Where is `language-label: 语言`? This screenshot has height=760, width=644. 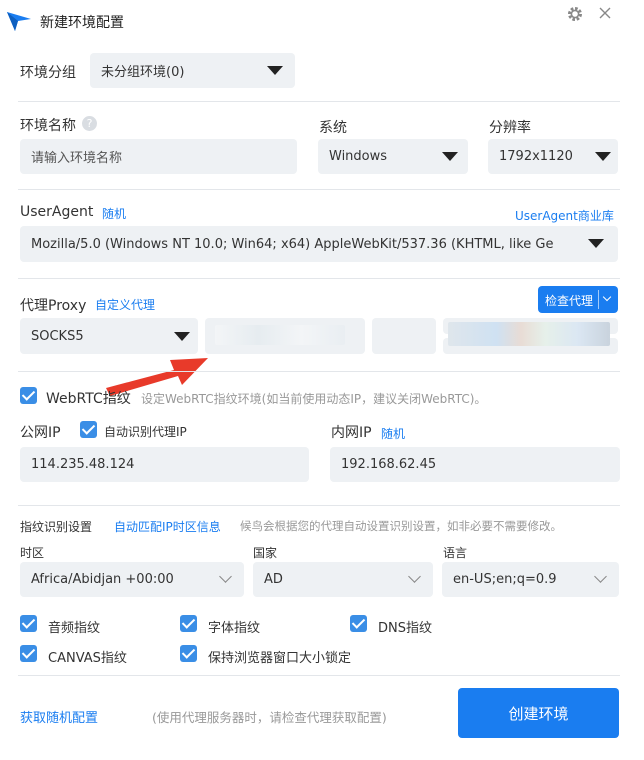
language-label: 语言 is located at coordinates (455, 553).